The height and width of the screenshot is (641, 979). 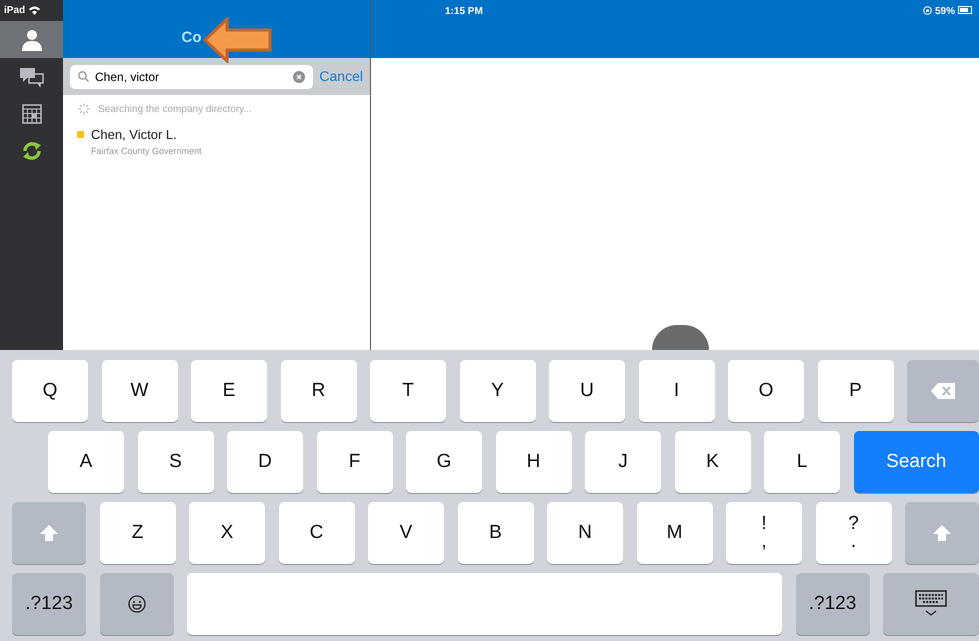 What do you see at coordinates (927, 10) in the screenshot?
I see `orientation-lock-icon` at bounding box center [927, 10].